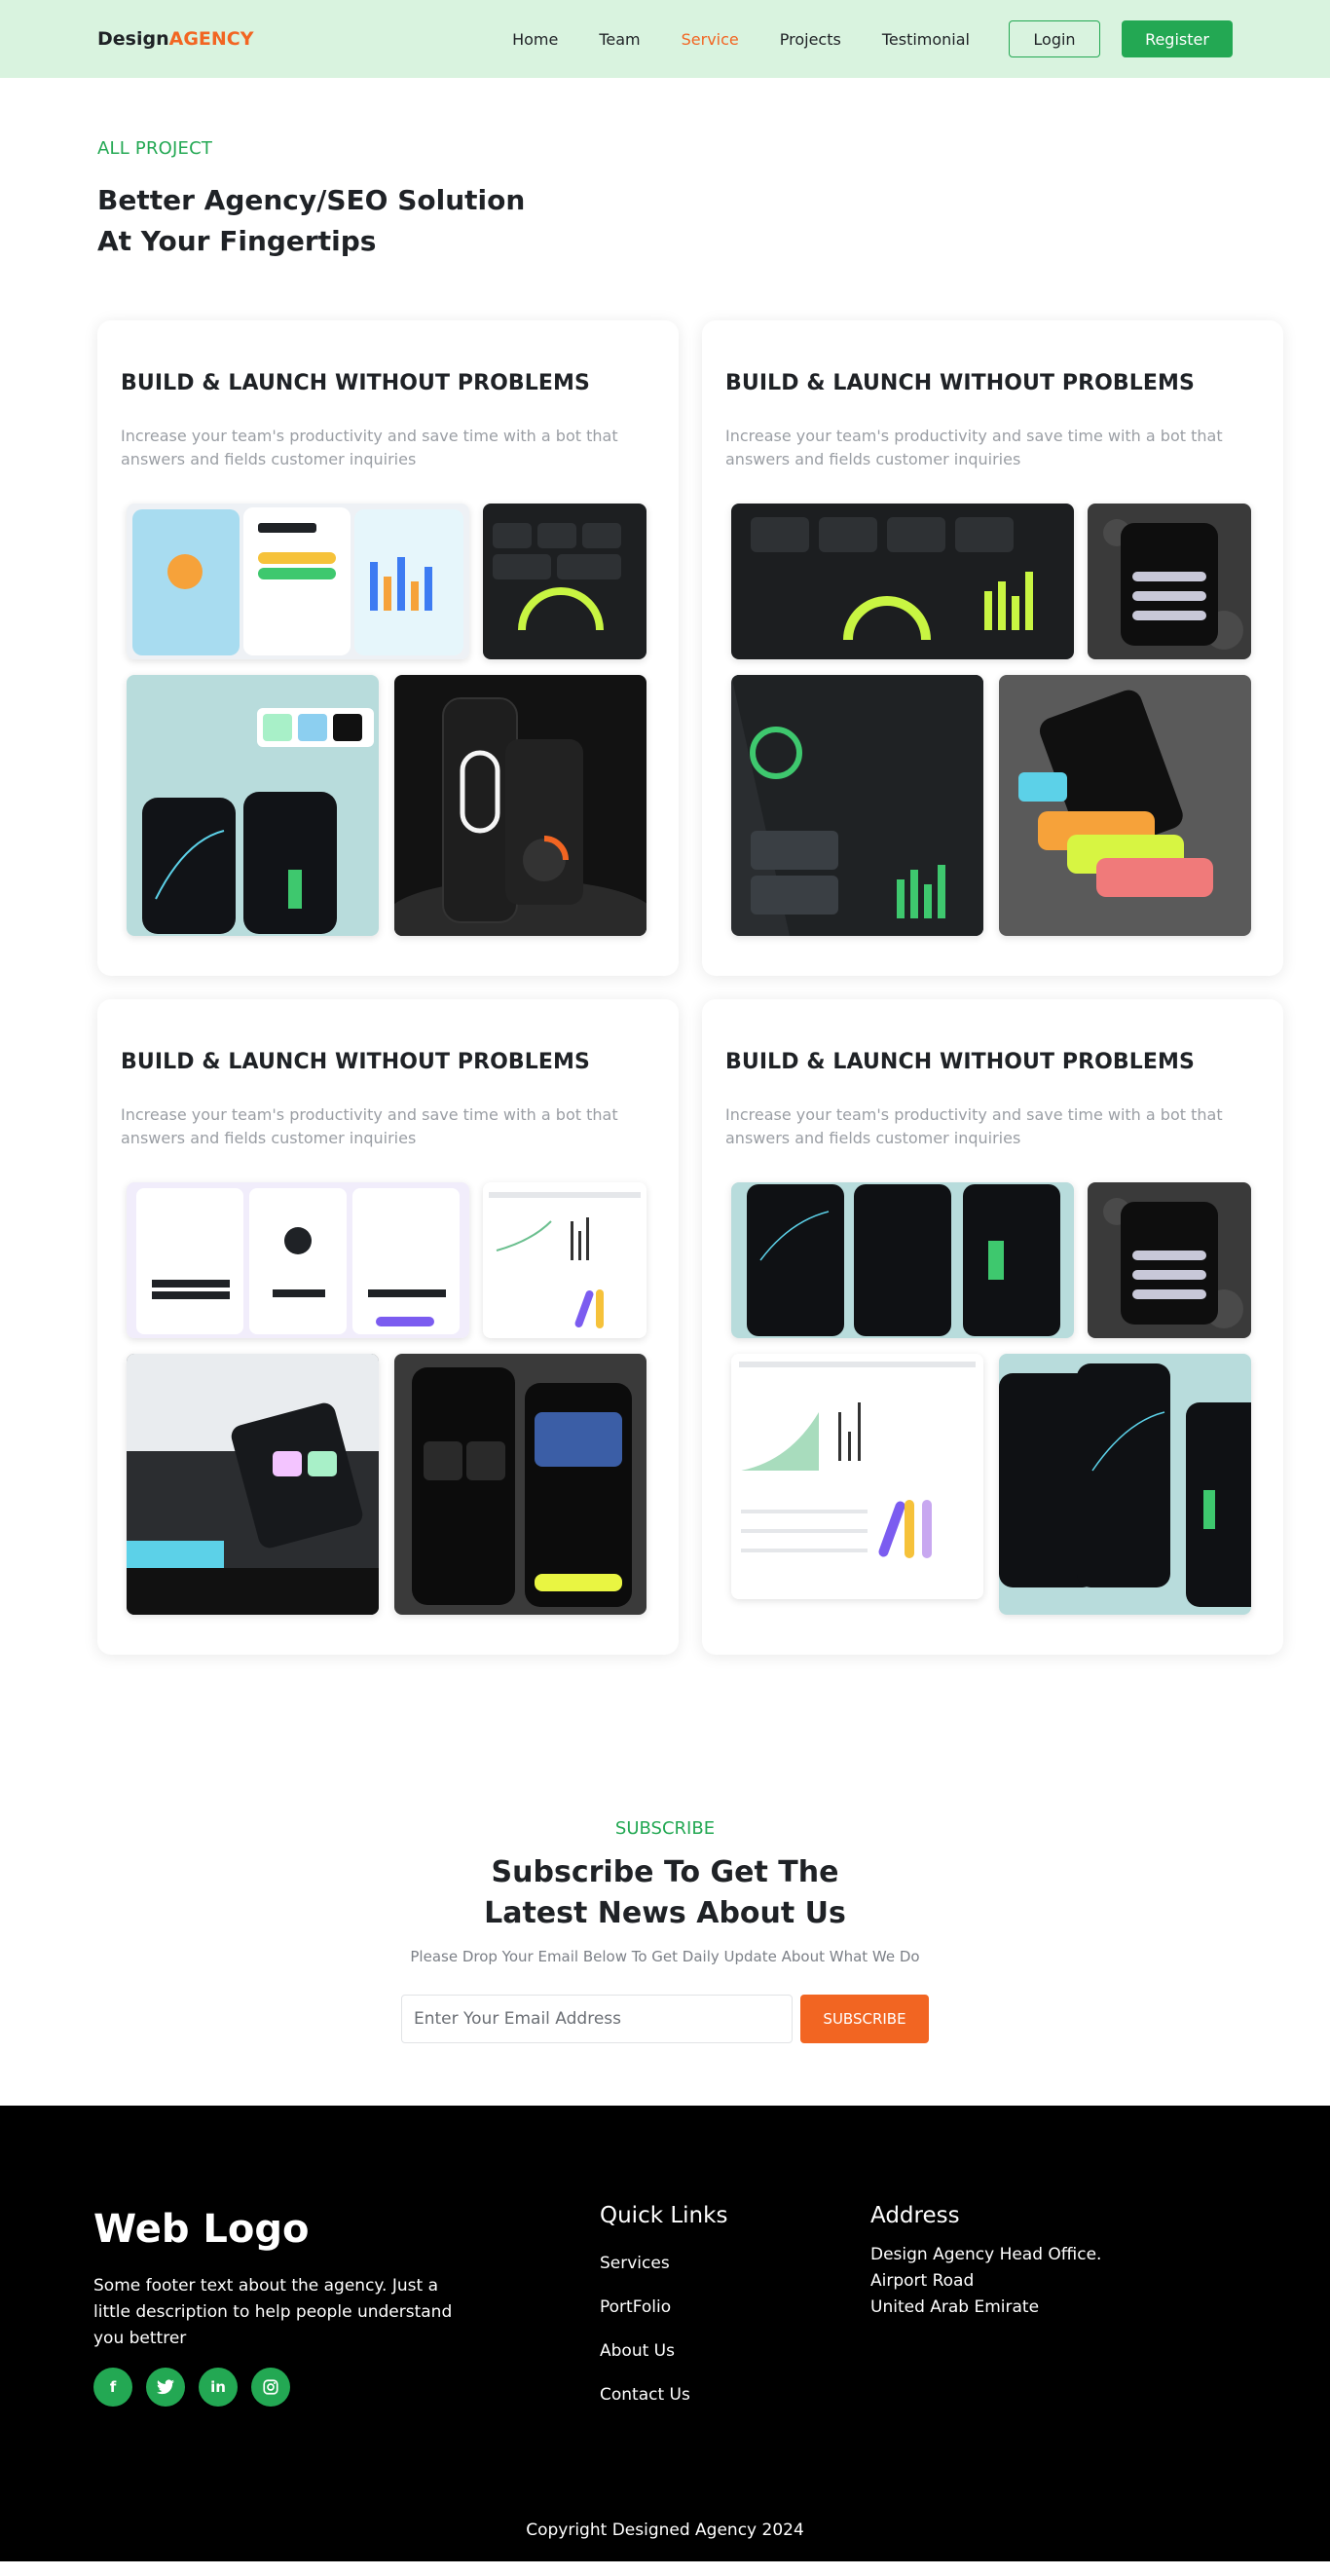 The width and height of the screenshot is (1330, 2576). Describe the element at coordinates (270, 2387) in the screenshot. I see `instagram-icon` at that location.